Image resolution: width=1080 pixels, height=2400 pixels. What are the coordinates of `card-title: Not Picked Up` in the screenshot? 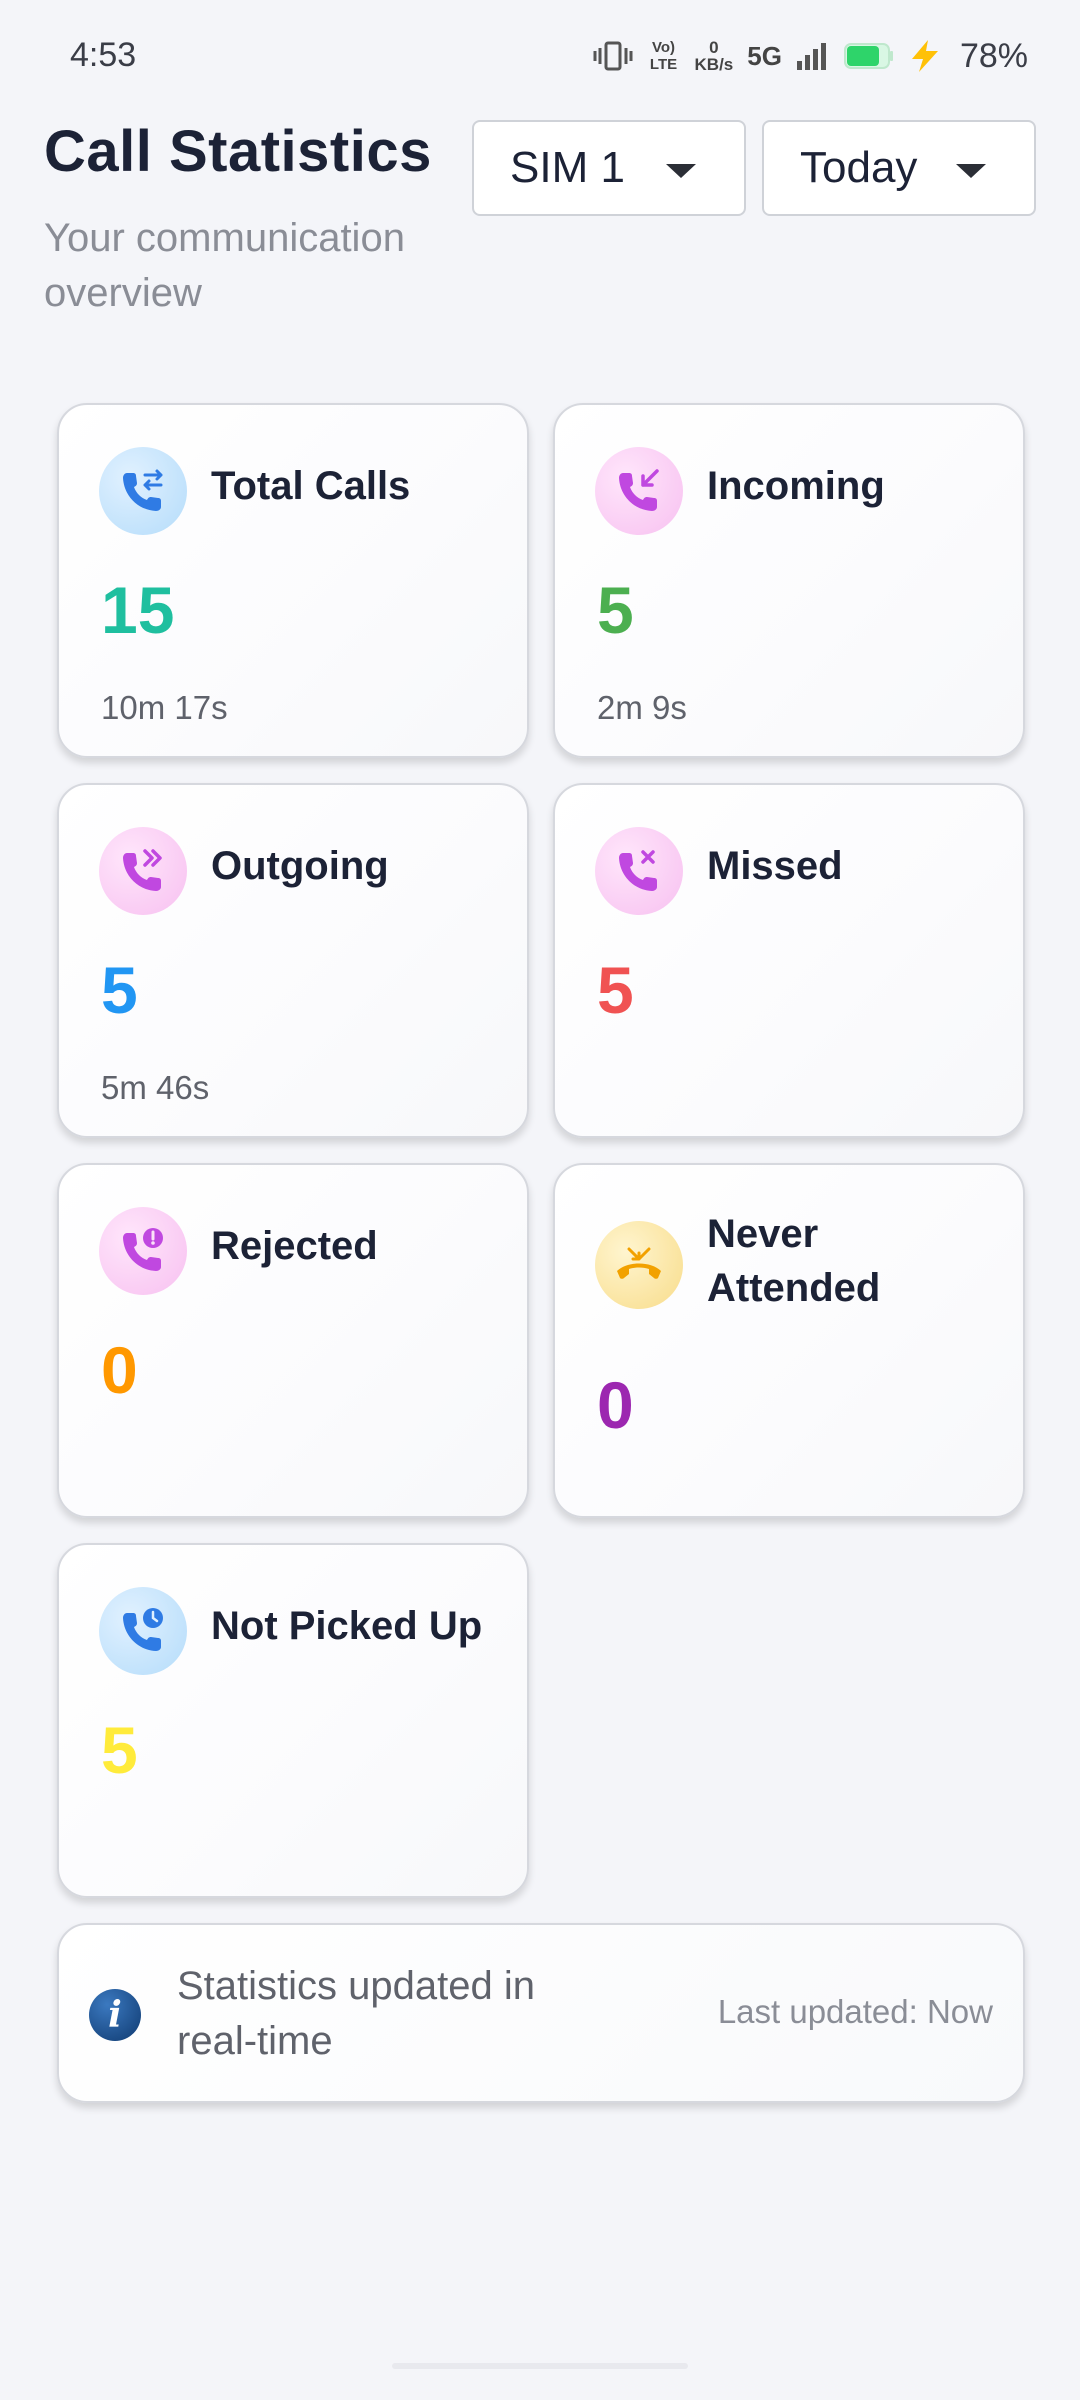 It's located at (347, 1626).